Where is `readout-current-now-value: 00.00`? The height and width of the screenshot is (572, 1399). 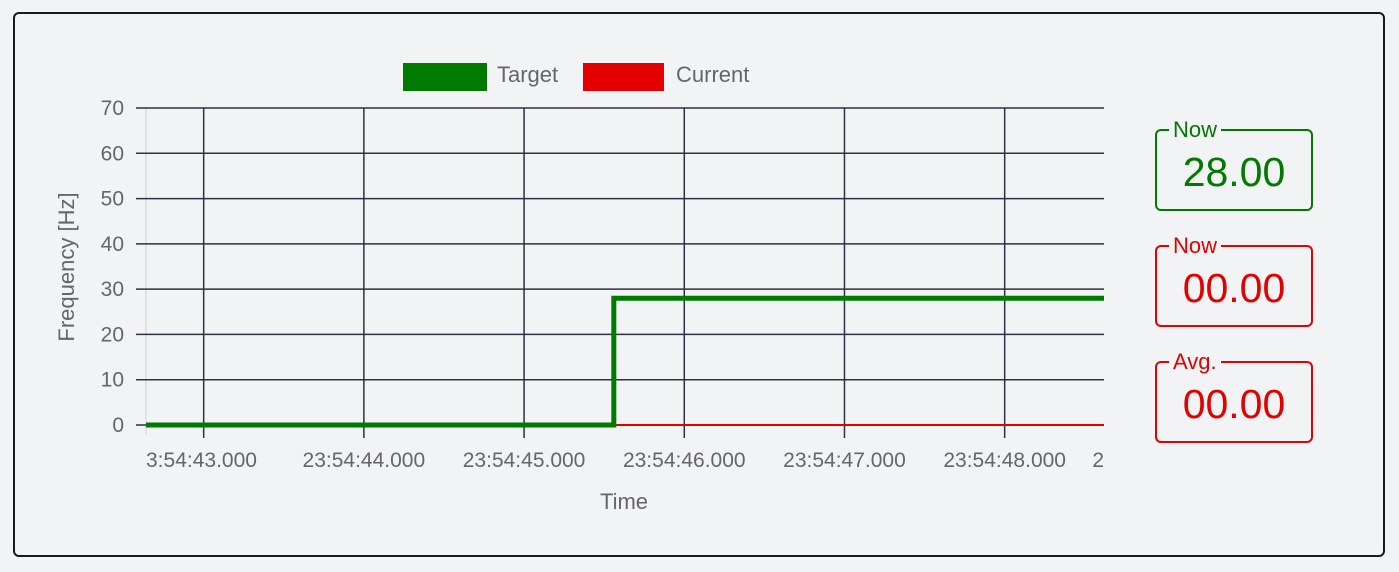
readout-current-now-value: 00.00 is located at coordinates (1234, 288).